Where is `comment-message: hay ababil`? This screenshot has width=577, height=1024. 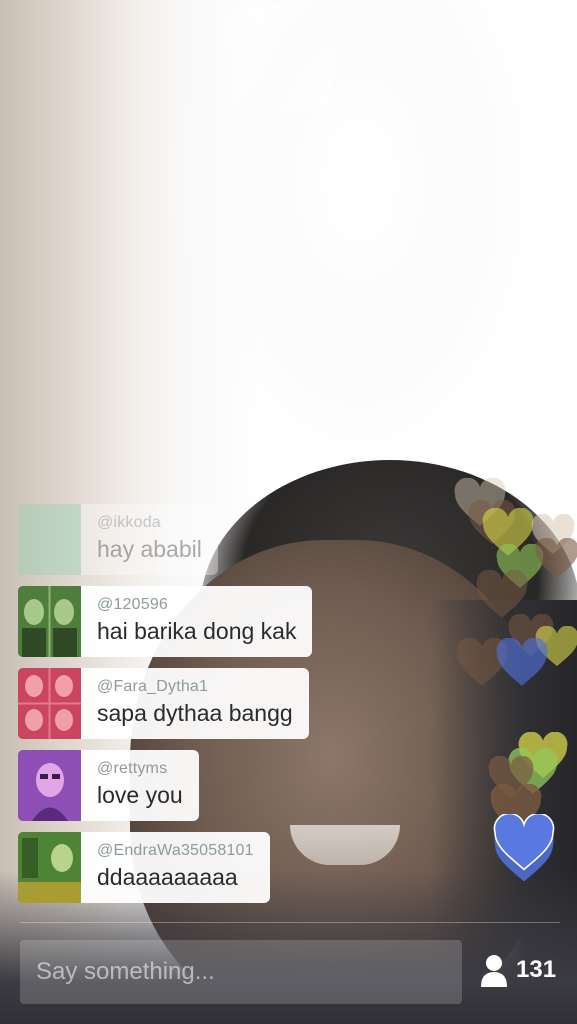 comment-message: hay ababil is located at coordinates (149, 549).